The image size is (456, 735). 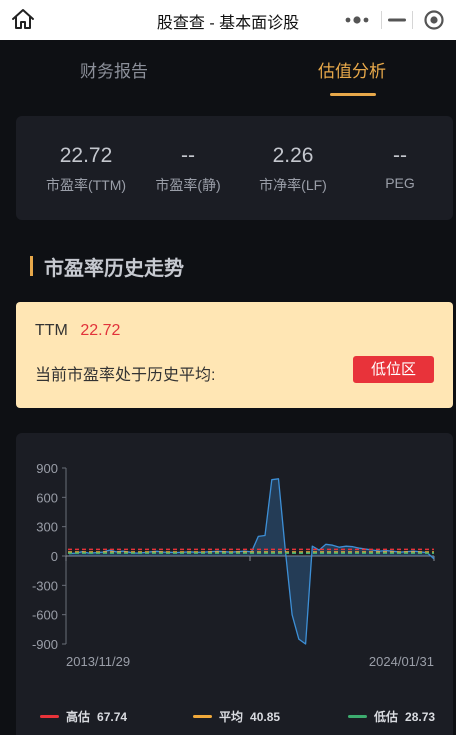 I want to click on pe-status-card: TTM 22.72 当前市盈率处于历史平均: 低位区, so click(x=234, y=355).